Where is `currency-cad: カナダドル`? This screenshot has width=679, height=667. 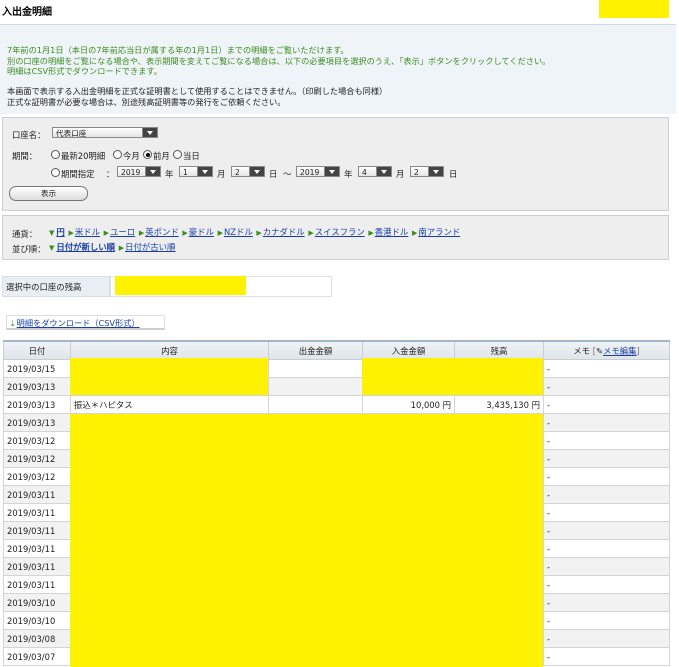
currency-cad: カナダドル is located at coordinates (284, 232).